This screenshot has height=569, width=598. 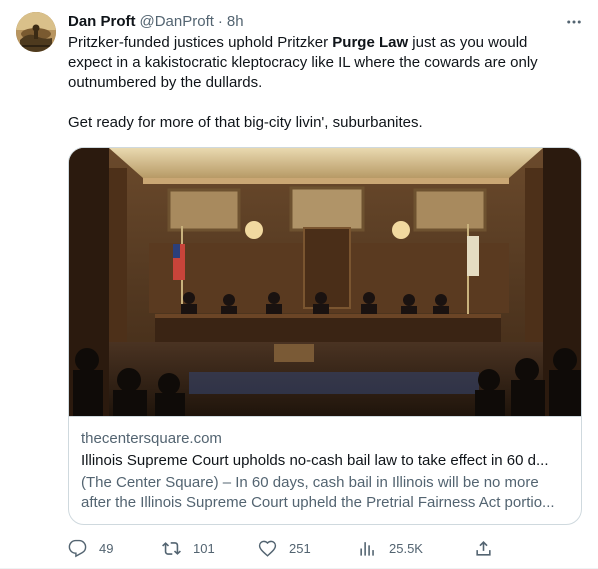 What do you see at coordinates (102, 22) in the screenshot?
I see `author-display-name: Dan Proft` at bounding box center [102, 22].